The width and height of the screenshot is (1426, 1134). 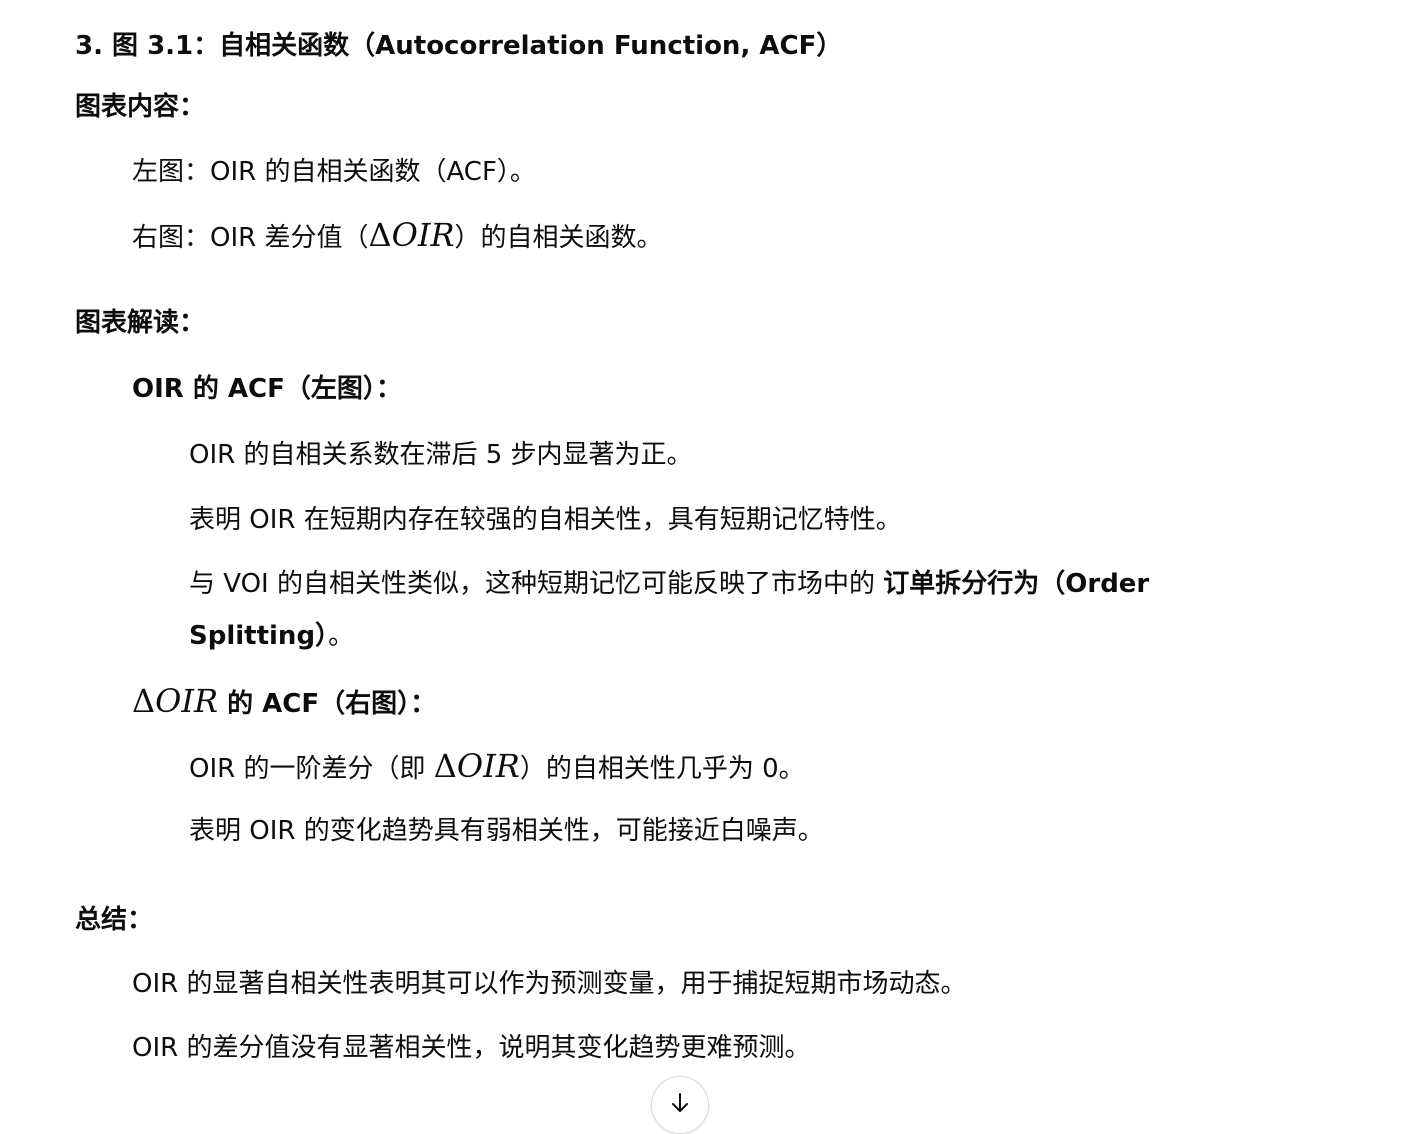 What do you see at coordinates (536, 584) in the screenshot?
I see `oir-acf-point-3-pre: 与 VOI 的自相关性类似，这种短期记忆可能反映了市场中的` at bounding box center [536, 584].